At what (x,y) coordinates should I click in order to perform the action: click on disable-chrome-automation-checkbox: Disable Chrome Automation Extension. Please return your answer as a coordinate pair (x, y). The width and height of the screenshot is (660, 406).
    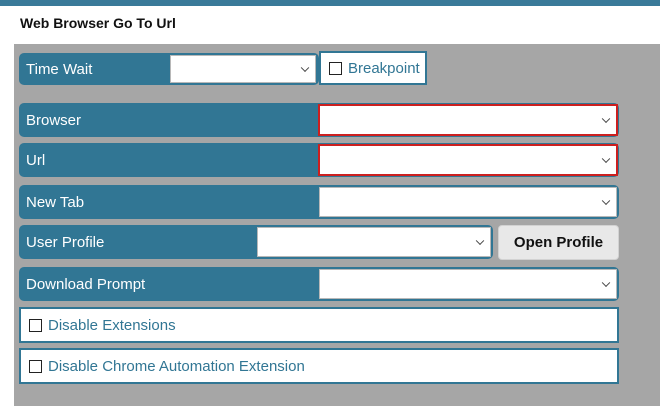
    Looking at the image, I should click on (319, 366).